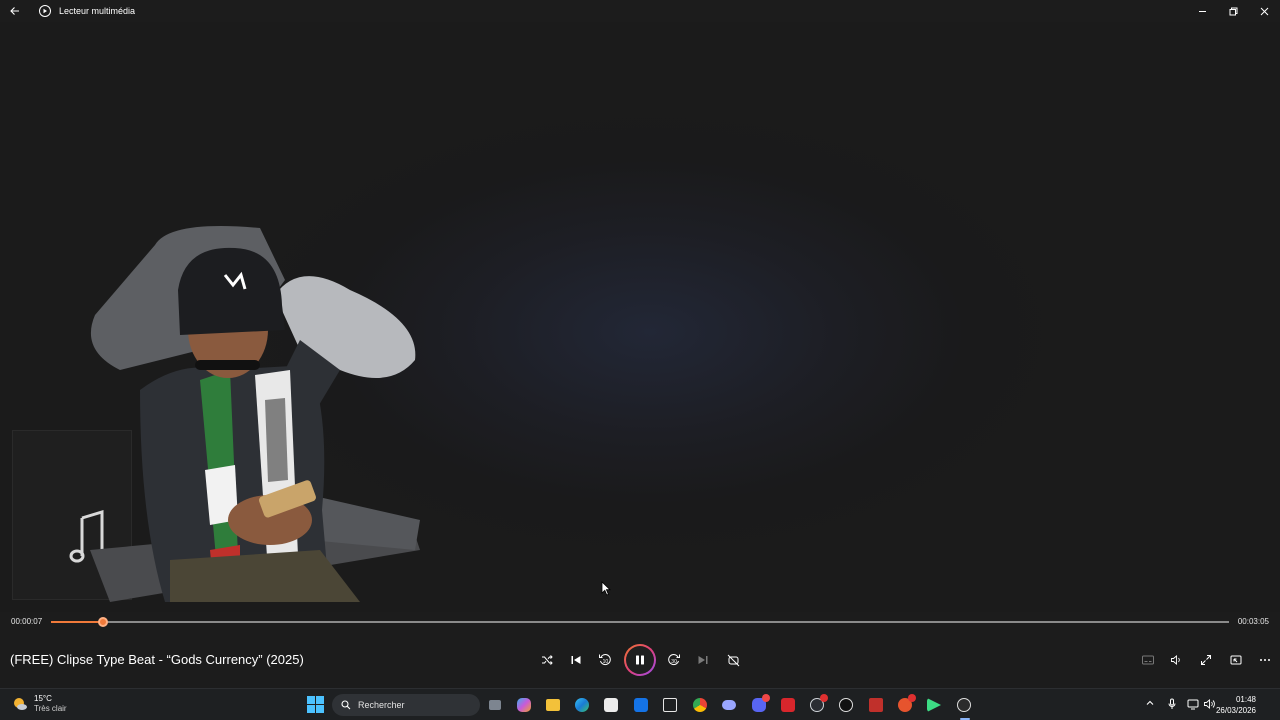 This screenshot has height=720, width=1280. What do you see at coordinates (45, 11) in the screenshot?
I see `play-circle-icon` at bounding box center [45, 11].